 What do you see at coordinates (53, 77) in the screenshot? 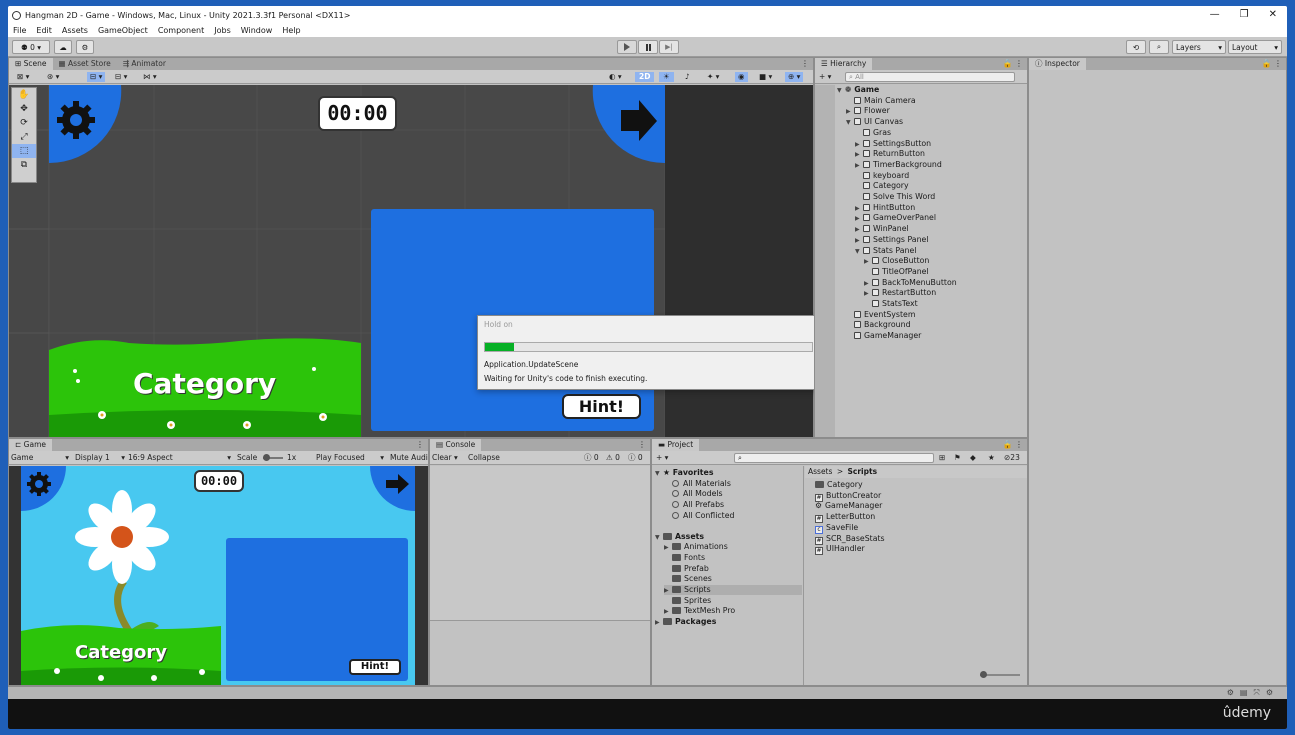
I see `gizmo-icon: ⊛ ▾` at bounding box center [53, 77].